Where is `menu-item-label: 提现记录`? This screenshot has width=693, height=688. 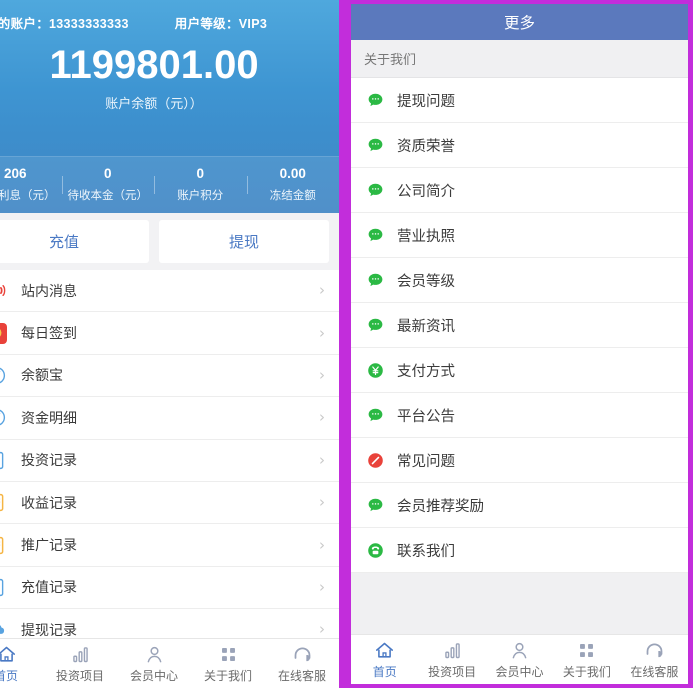 menu-item-label: 提现记录 is located at coordinates (49, 629).